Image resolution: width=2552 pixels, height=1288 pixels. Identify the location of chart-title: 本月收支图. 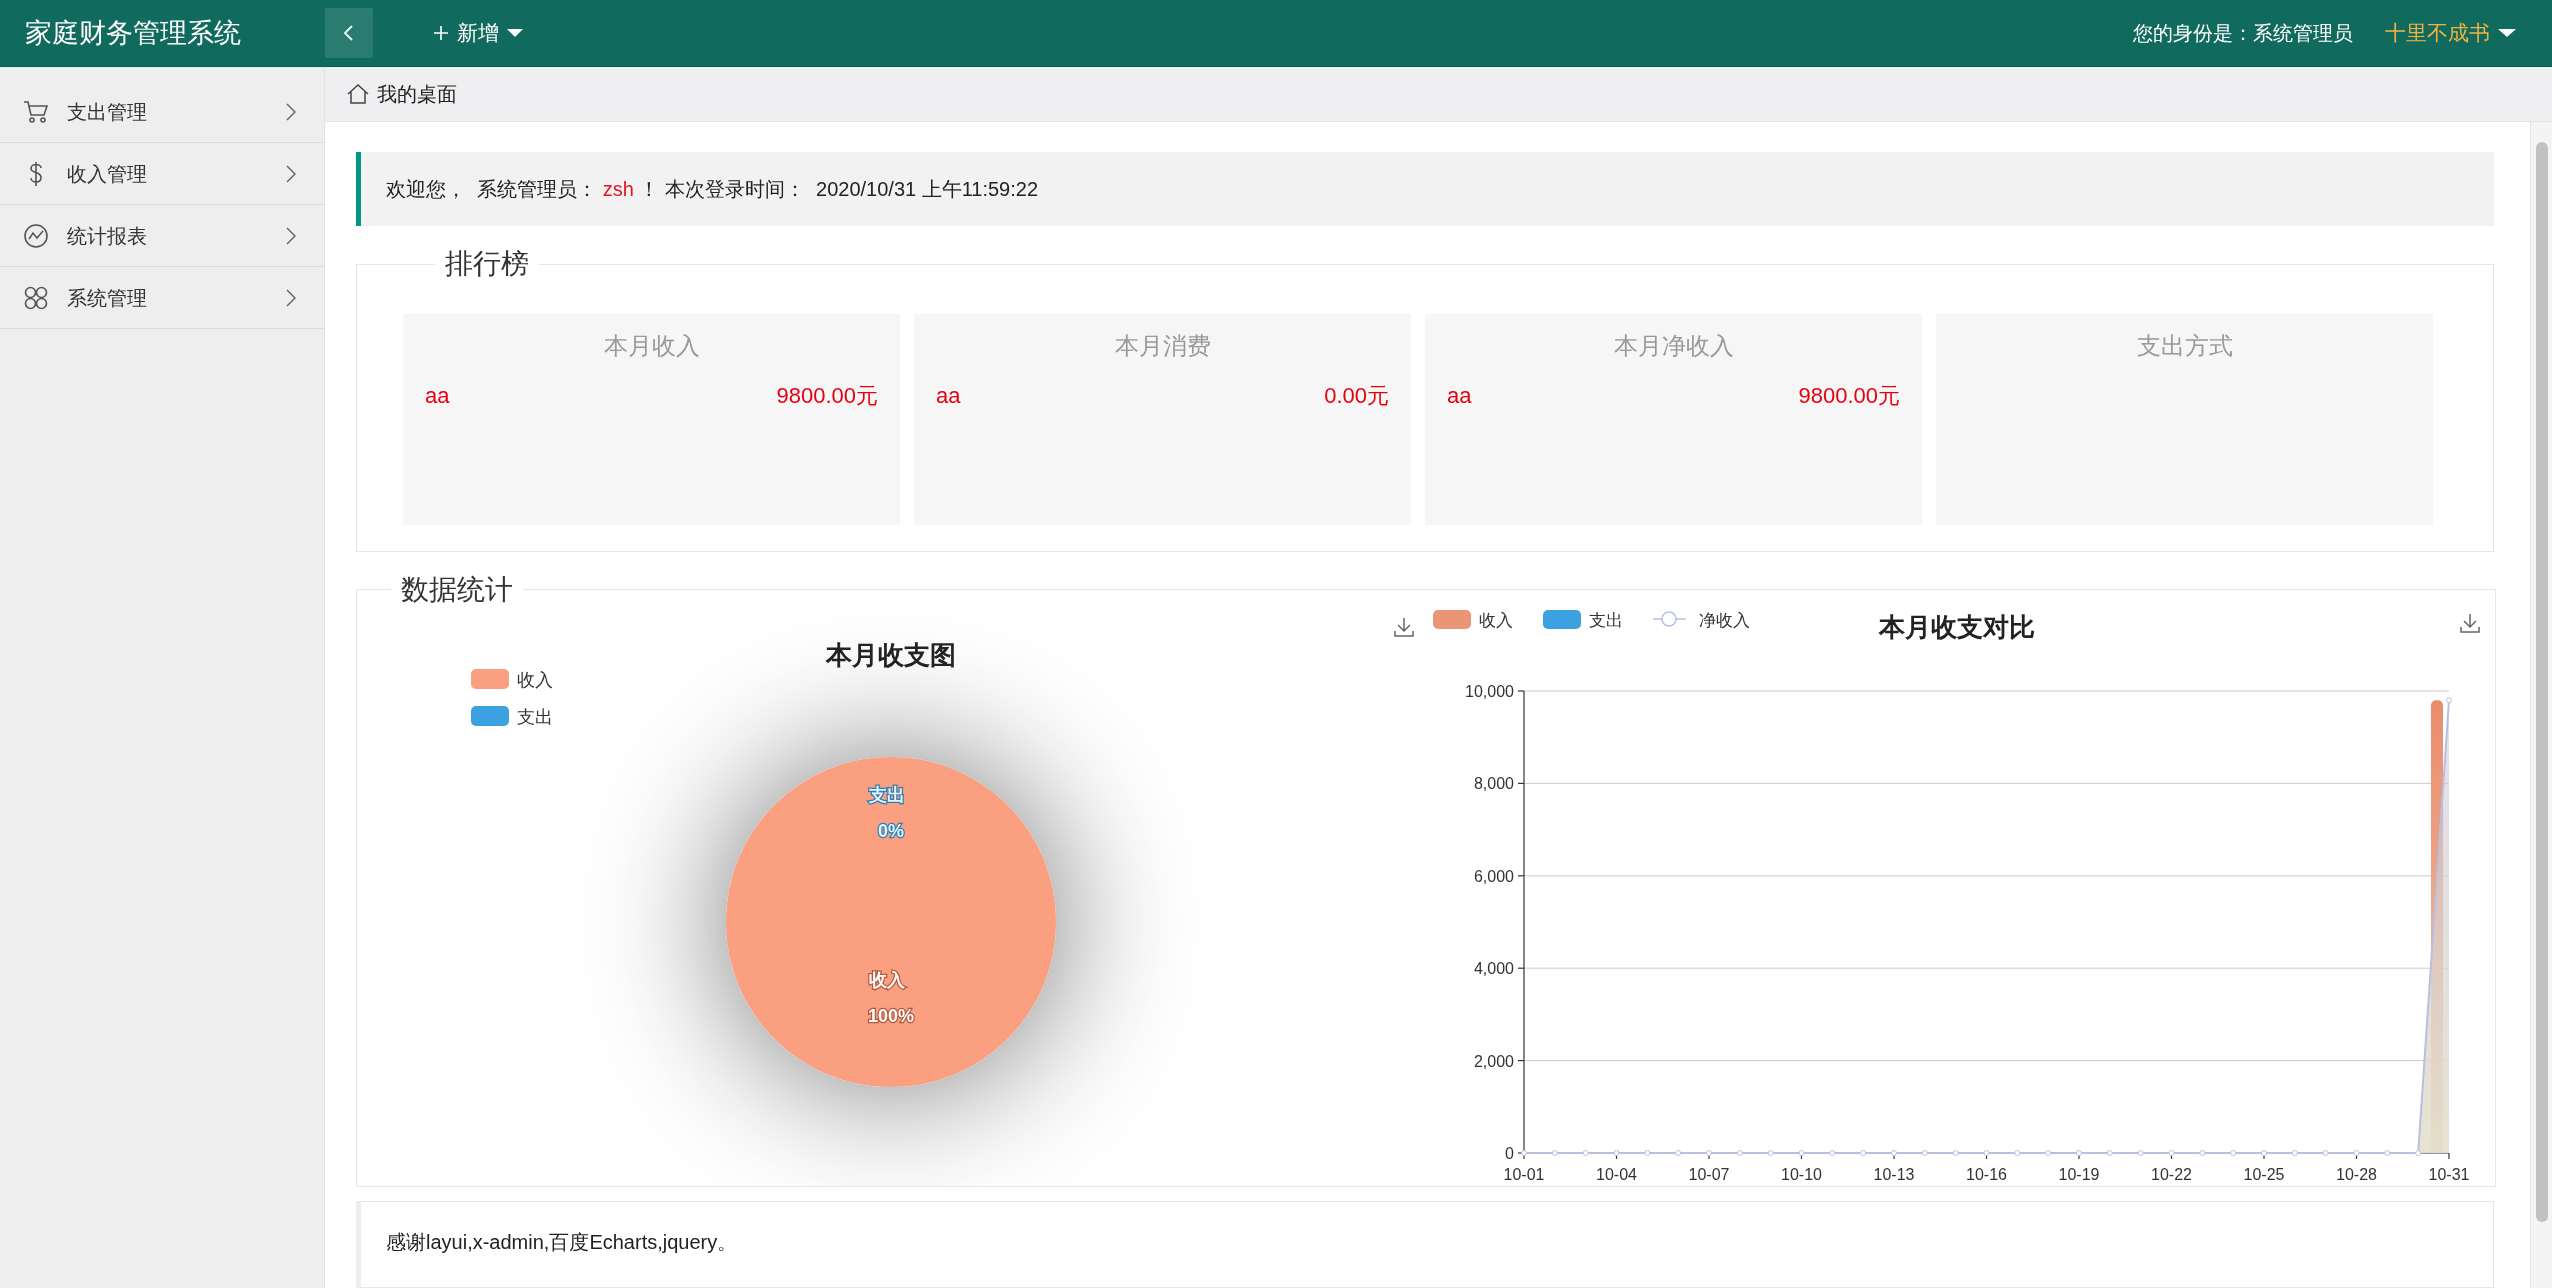
(891, 655).